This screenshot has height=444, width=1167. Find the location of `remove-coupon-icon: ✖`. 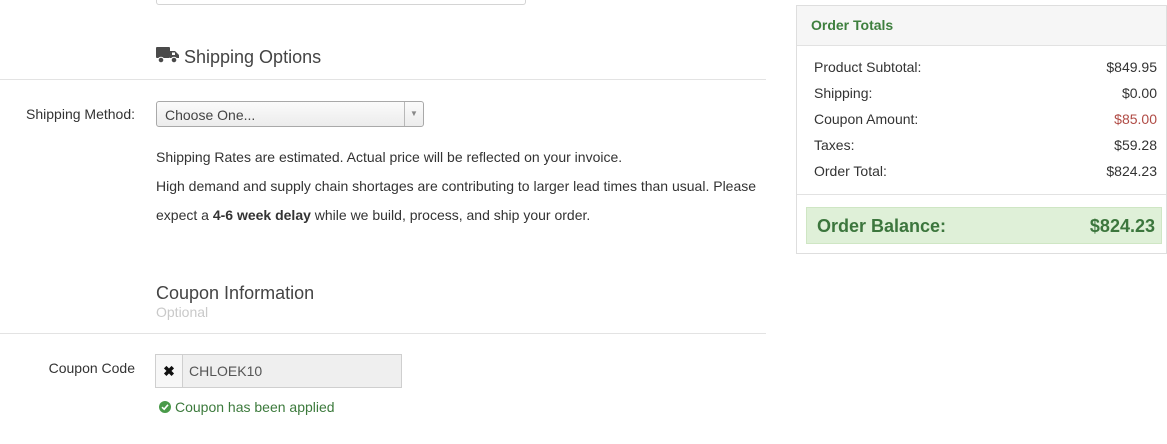

remove-coupon-icon: ✖ is located at coordinates (169, 371).